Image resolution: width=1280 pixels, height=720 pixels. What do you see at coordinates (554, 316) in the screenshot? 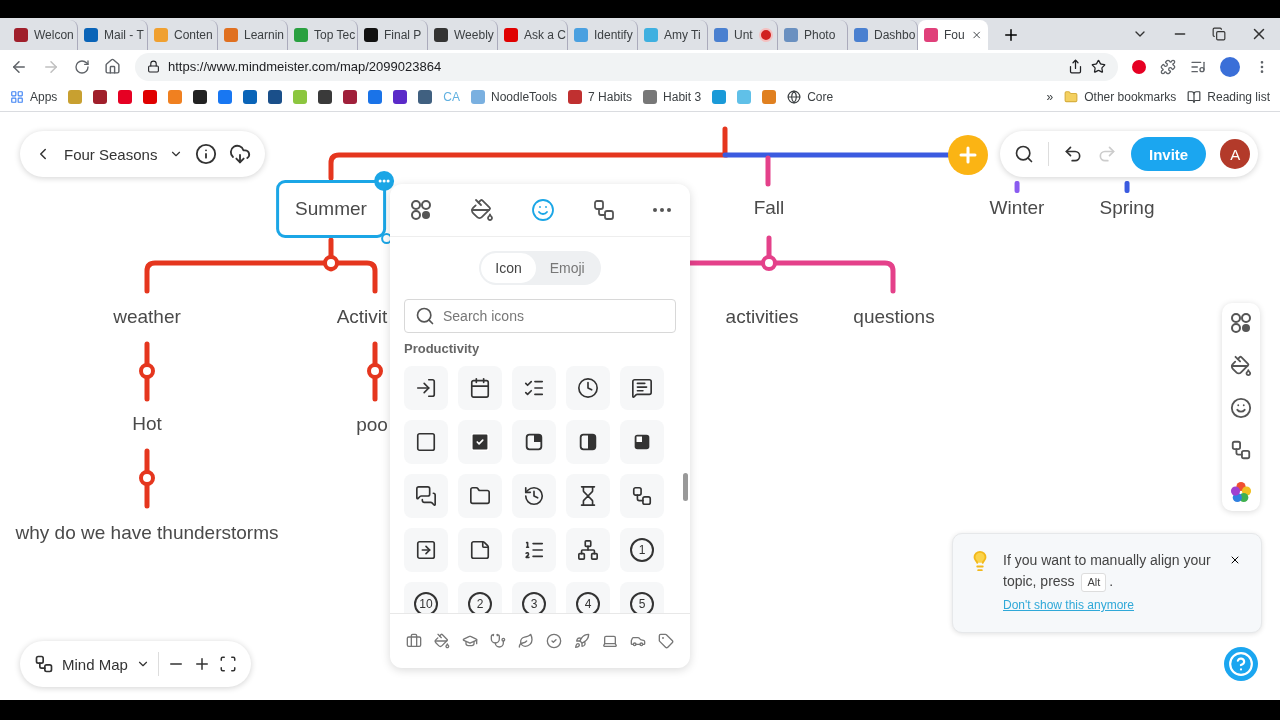
I see `search-field: Search icons` at bounding box center [554, 316].